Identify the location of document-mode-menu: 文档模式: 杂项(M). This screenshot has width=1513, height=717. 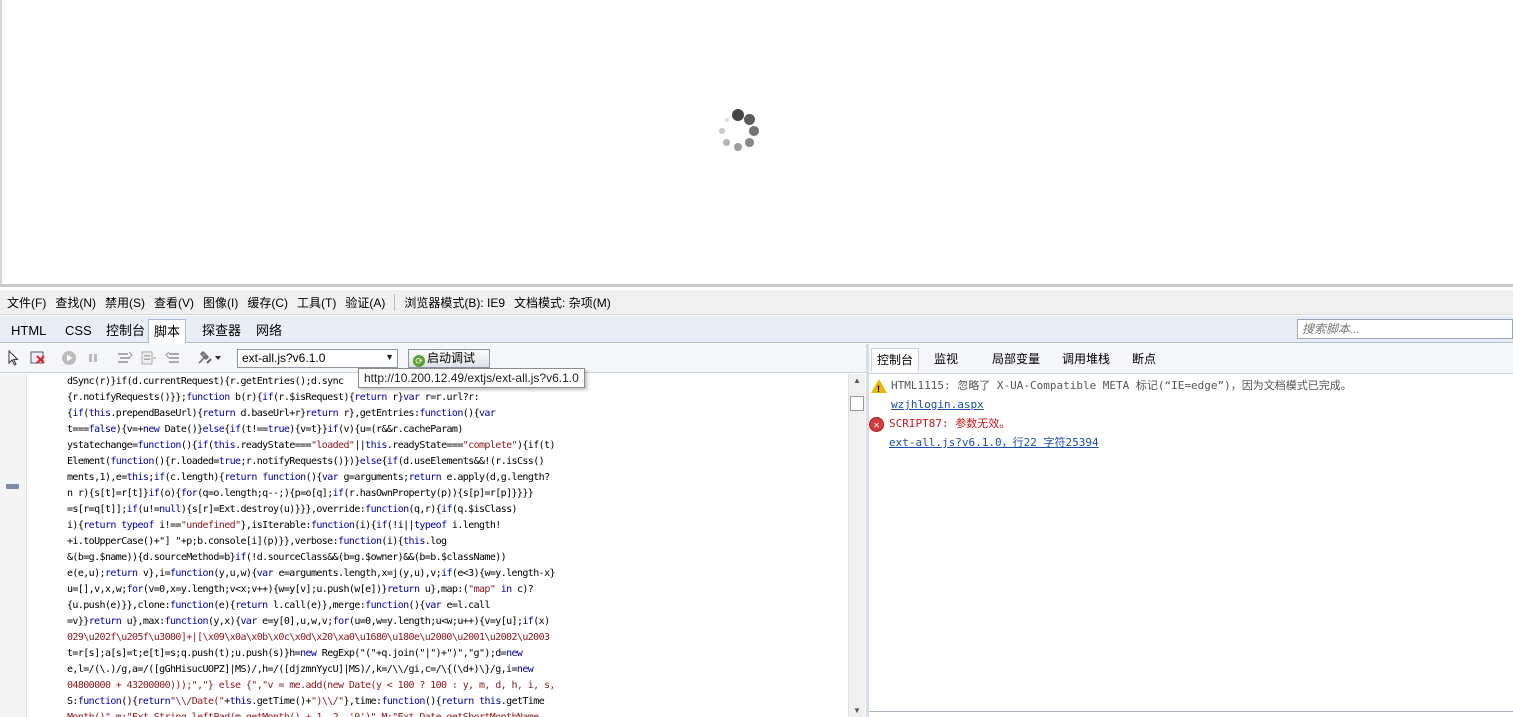
(562, 302).